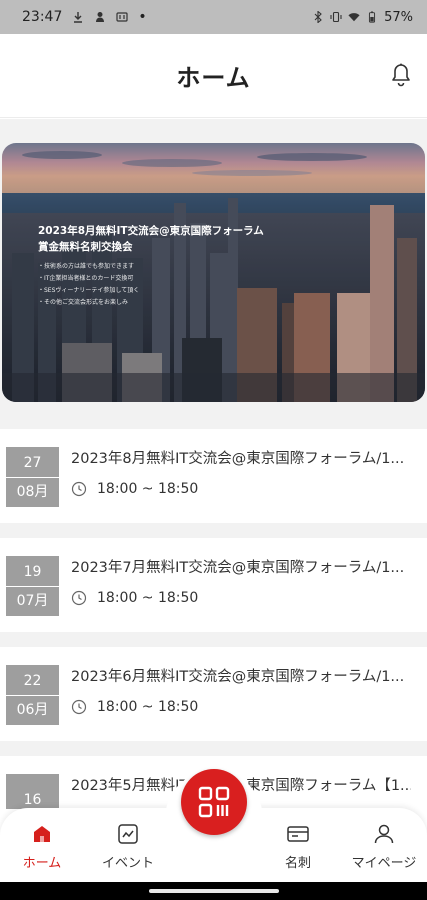  I want to click on bluetooth-icon, so click(318, 17).